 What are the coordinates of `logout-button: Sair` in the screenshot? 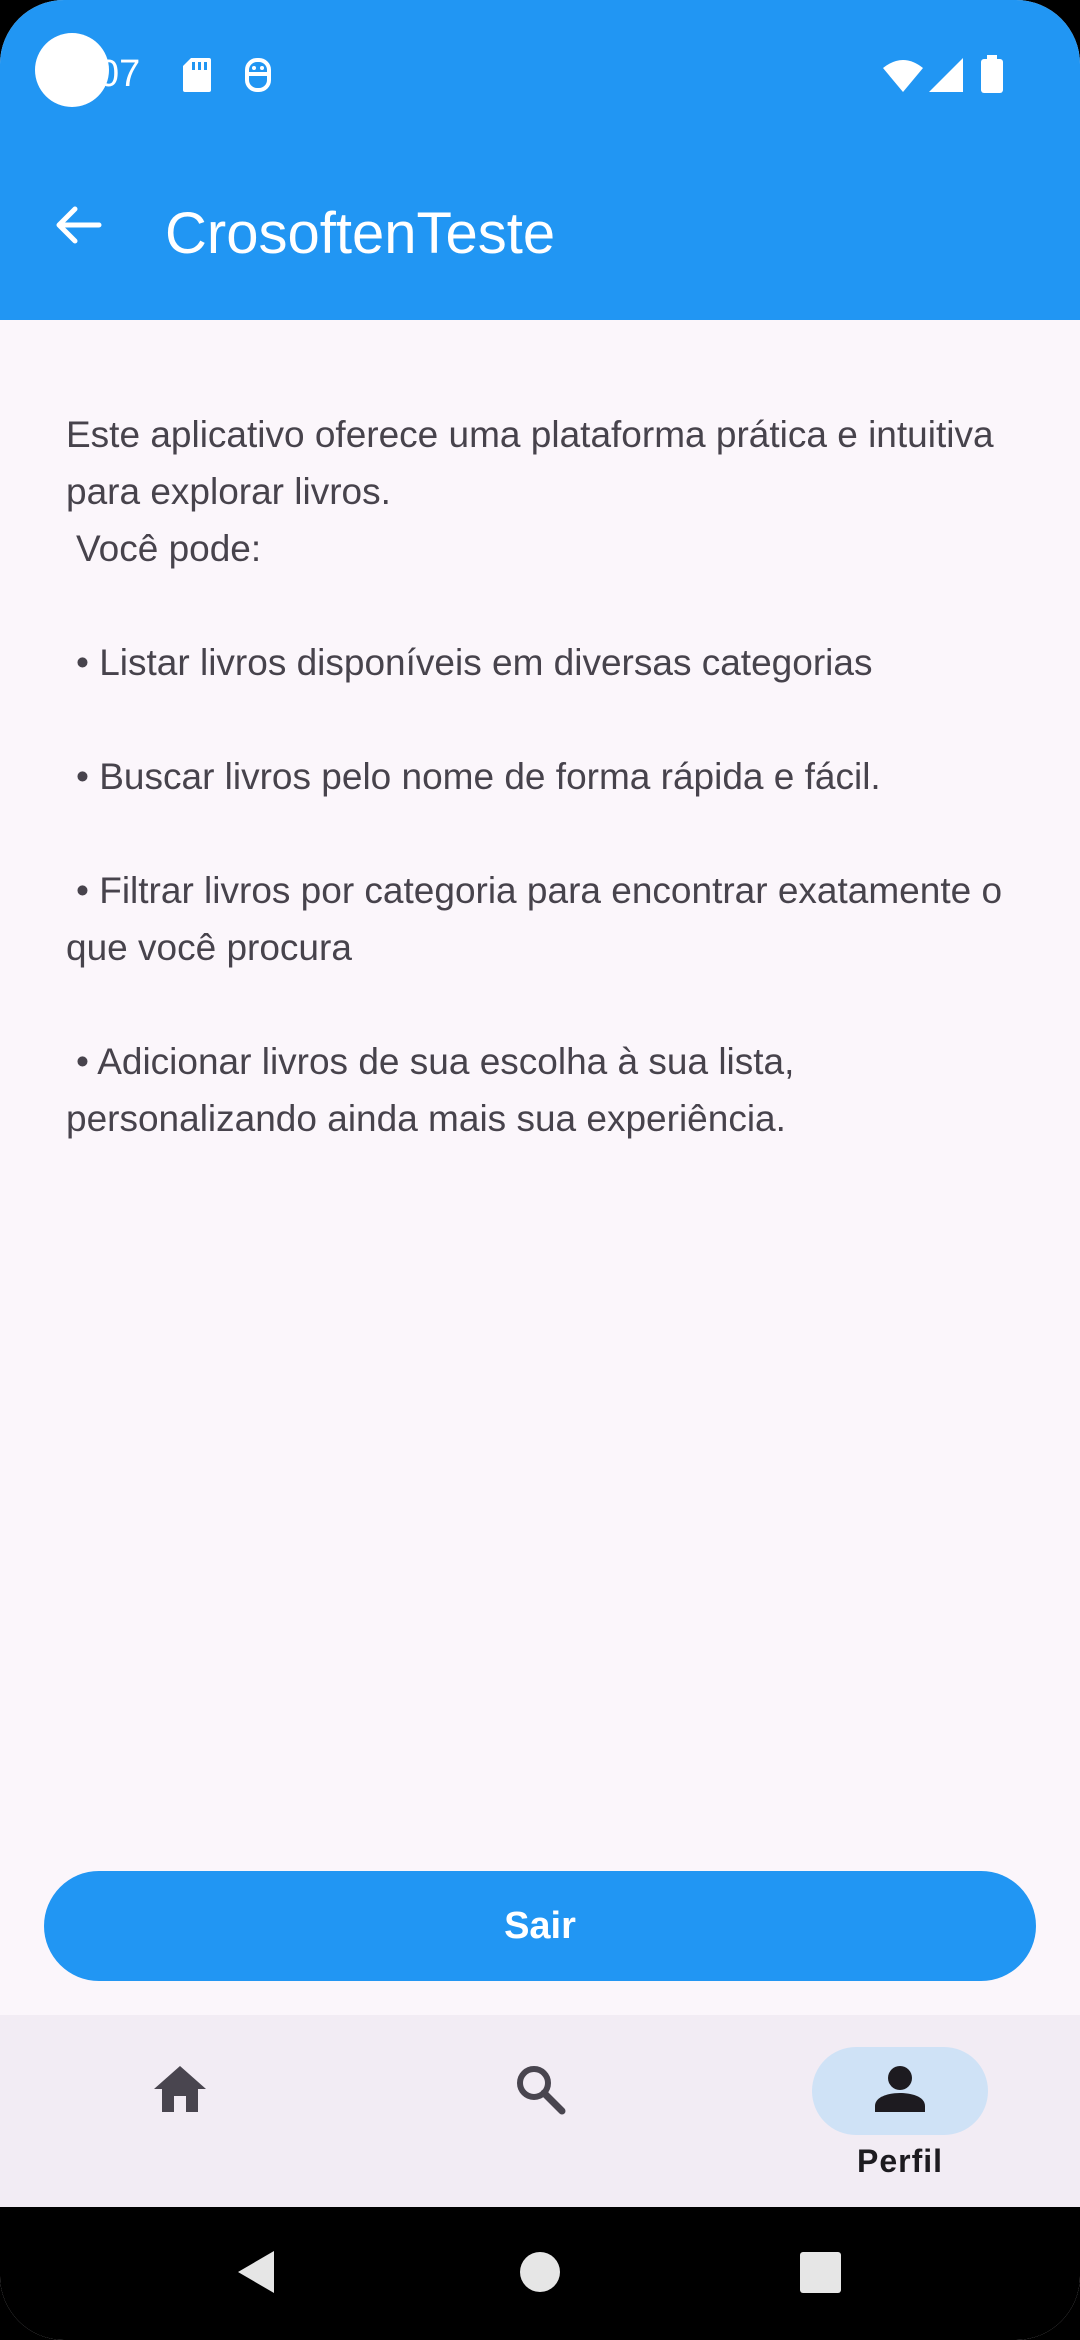 It's located at (540, 1926).